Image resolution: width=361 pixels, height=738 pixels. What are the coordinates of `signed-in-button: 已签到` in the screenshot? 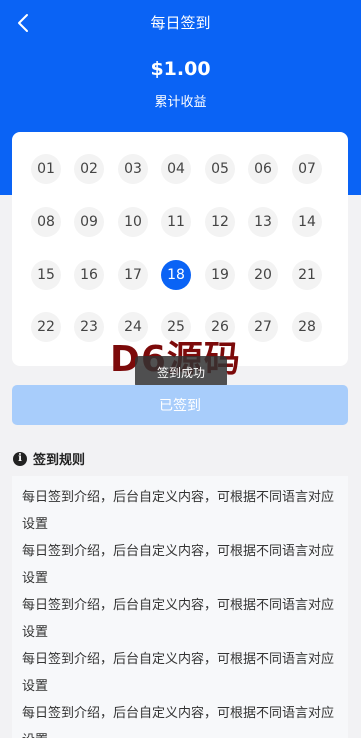 It's located at (180, 405).